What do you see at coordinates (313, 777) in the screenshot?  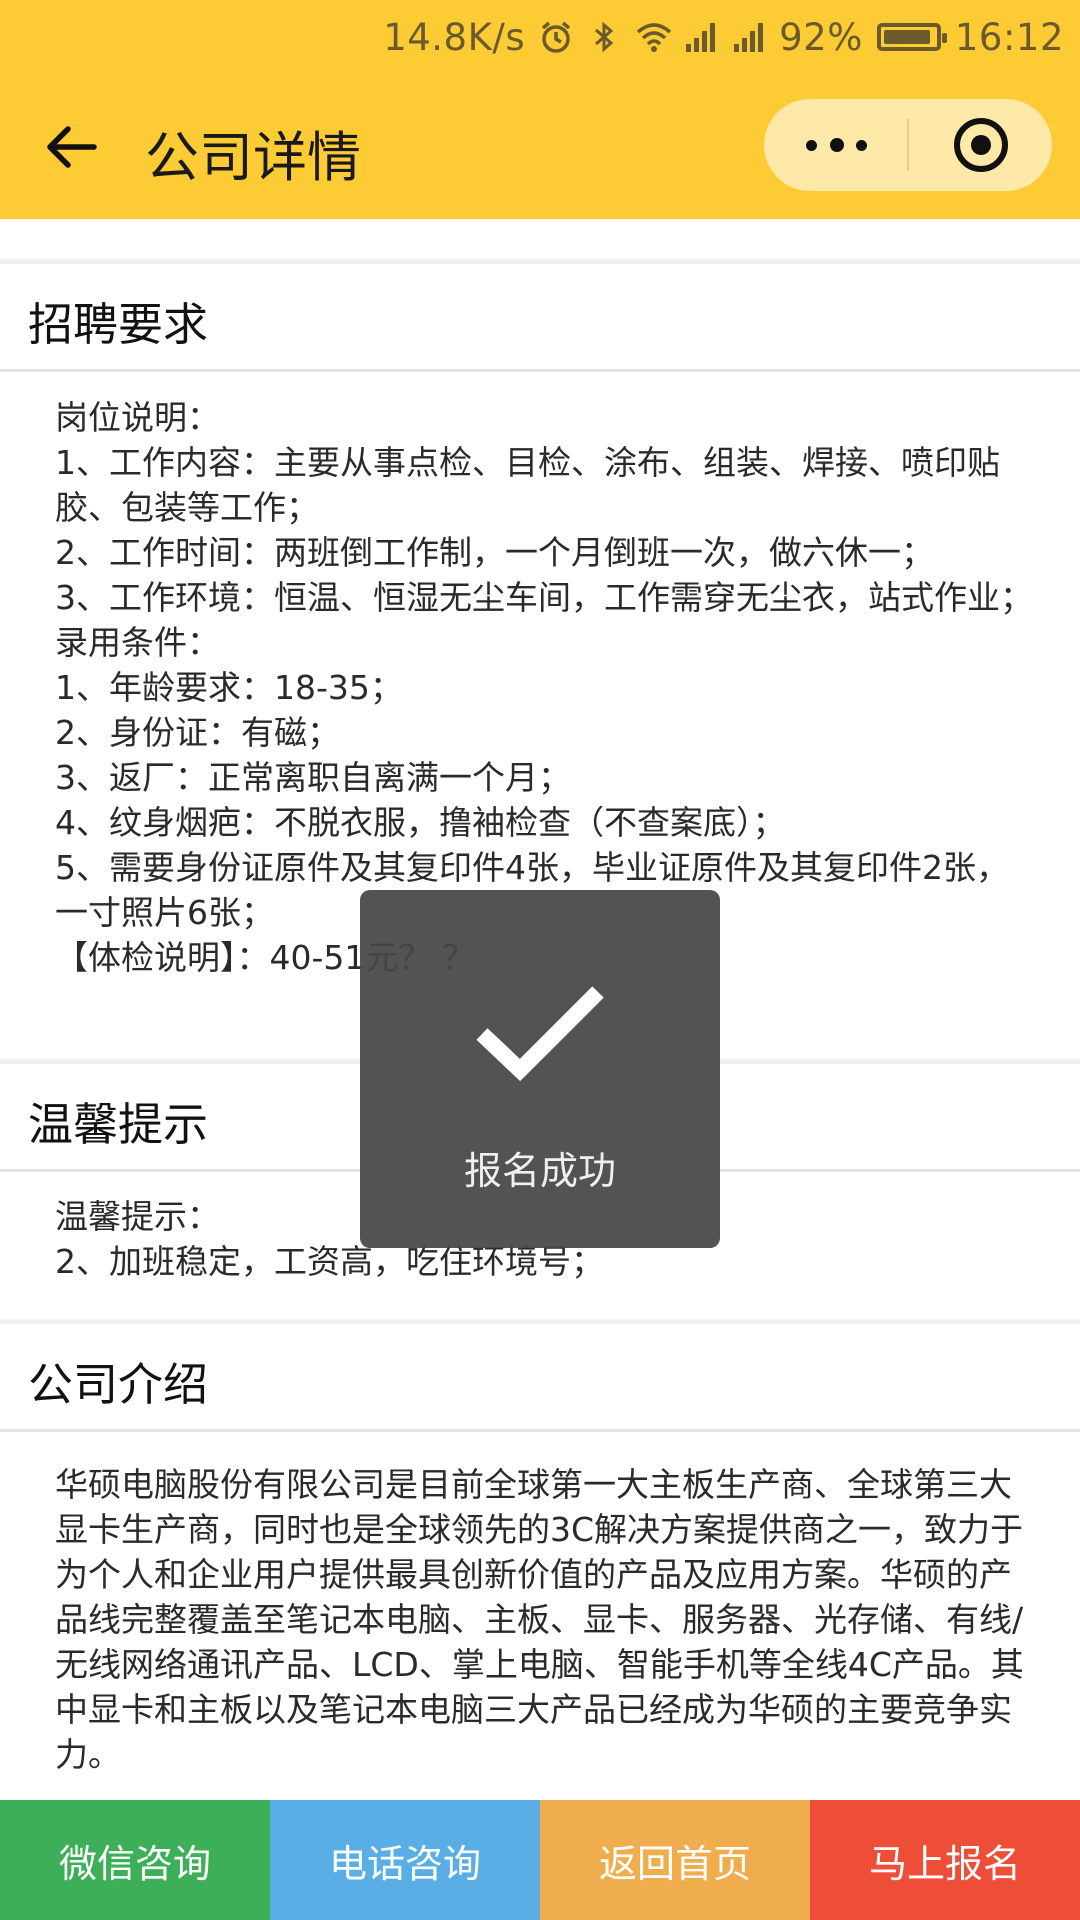 I see `text-line: 3、返厂：正常离职自离满一个月；` at bounding box center [313, 777].